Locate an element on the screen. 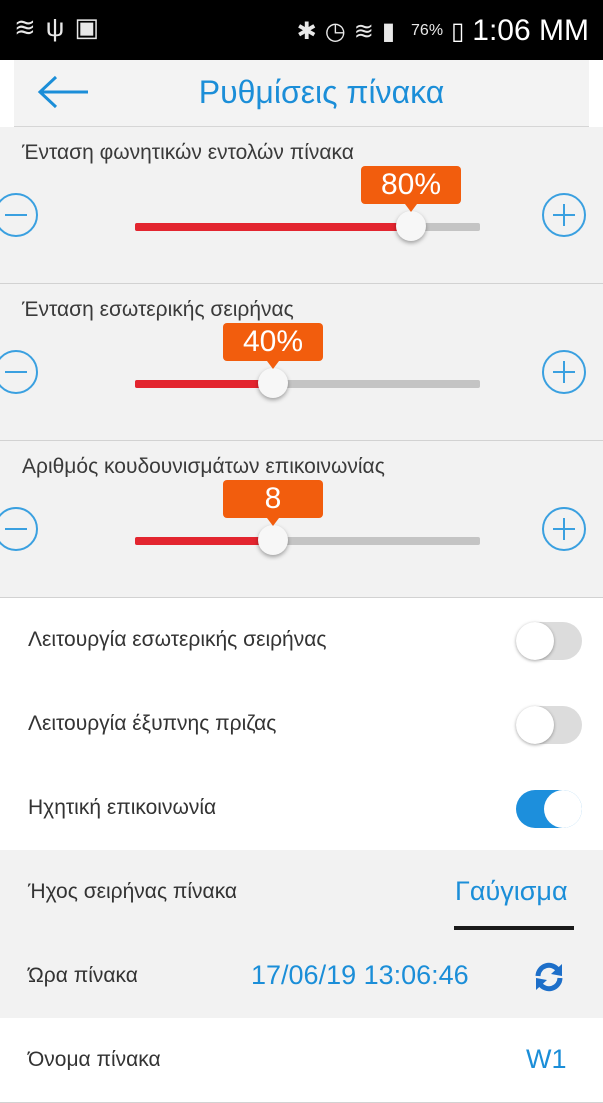  slider-value-bubble: 8 is located at coordinates (273, 503).